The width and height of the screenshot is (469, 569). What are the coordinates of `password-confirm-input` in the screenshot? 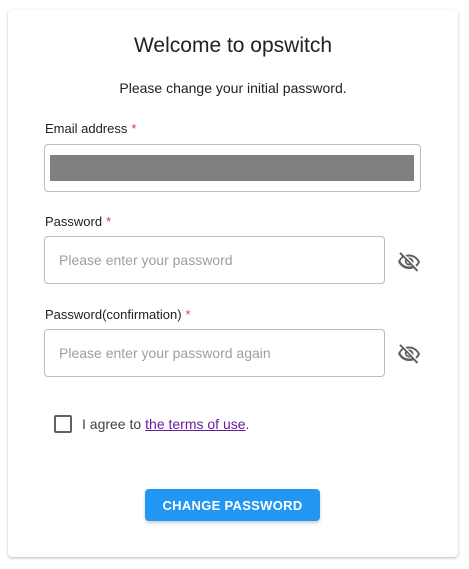 It's located at (214, 353).